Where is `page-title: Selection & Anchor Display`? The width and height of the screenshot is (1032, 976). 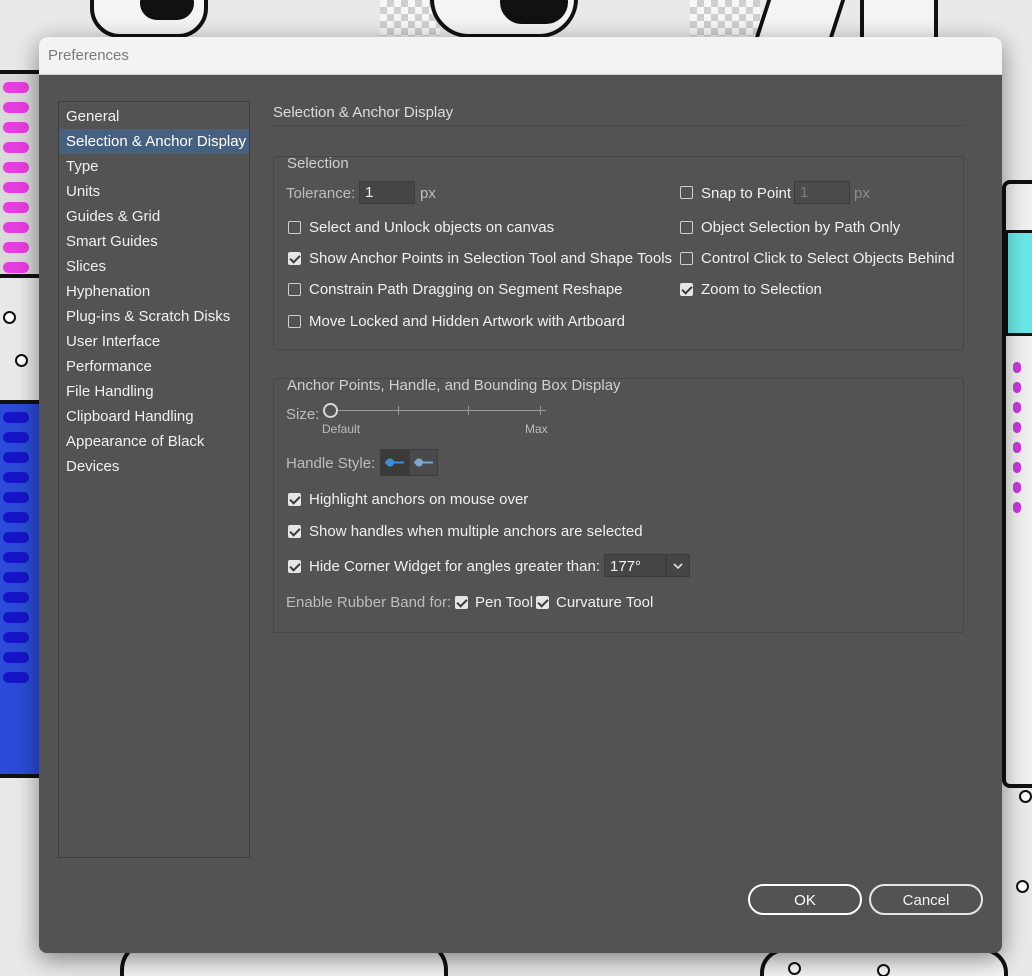 page-title: Selection & Anchor Display is located at coordinates (619, 113).